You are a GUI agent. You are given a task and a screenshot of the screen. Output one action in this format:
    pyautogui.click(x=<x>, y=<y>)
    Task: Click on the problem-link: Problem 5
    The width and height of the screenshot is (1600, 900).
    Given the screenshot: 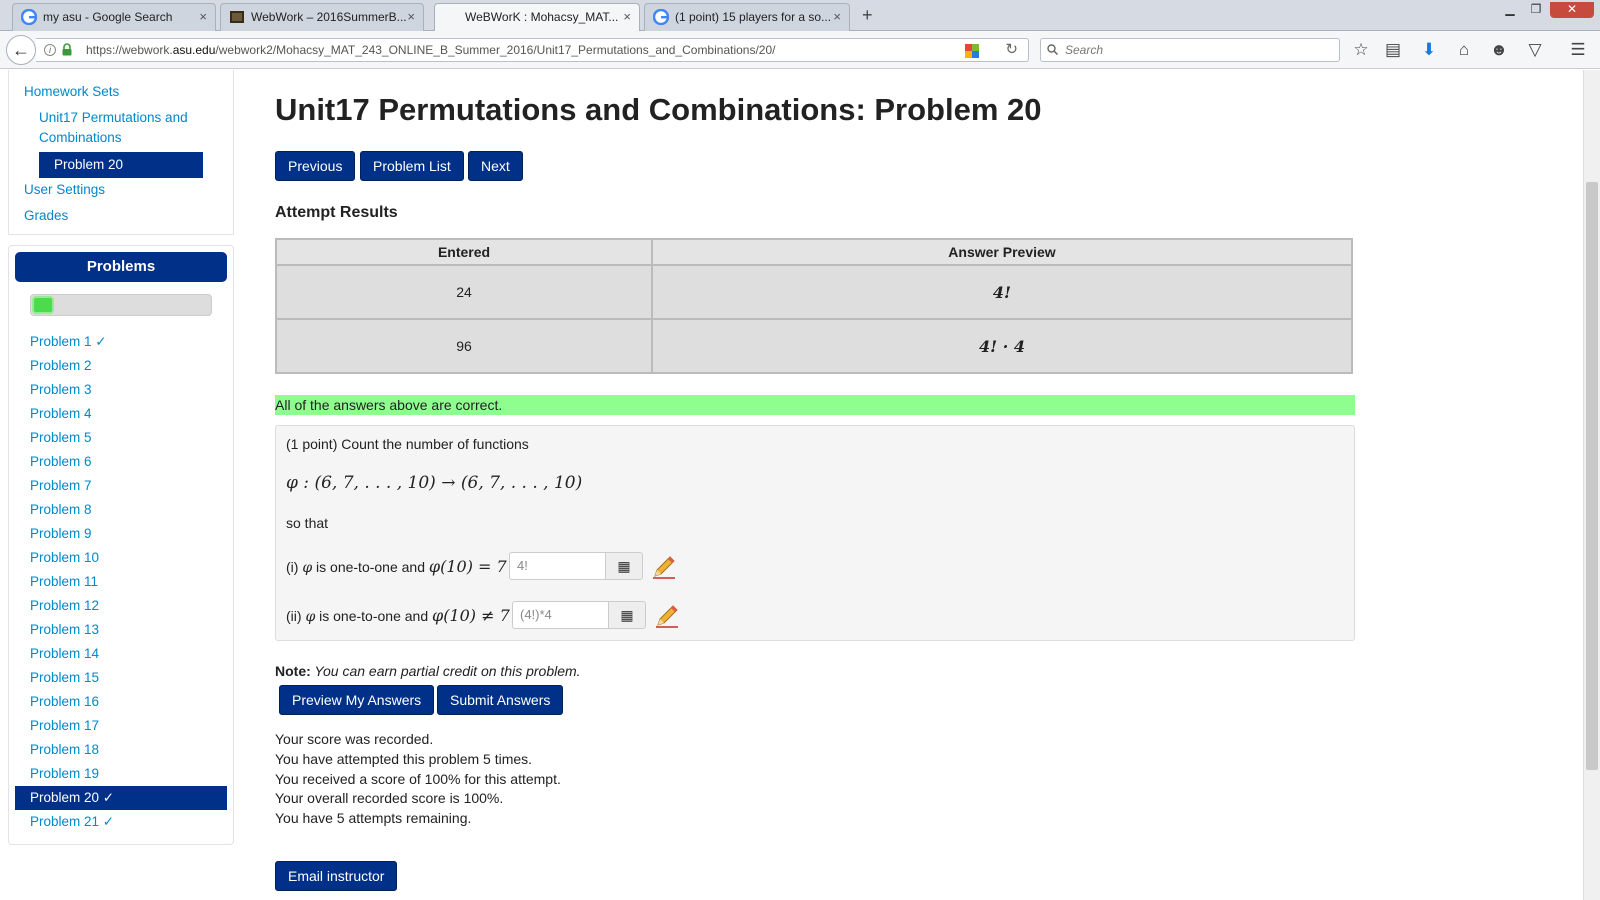 What is the action you would take?
    pyautogui.click(x=121, y=438)
    